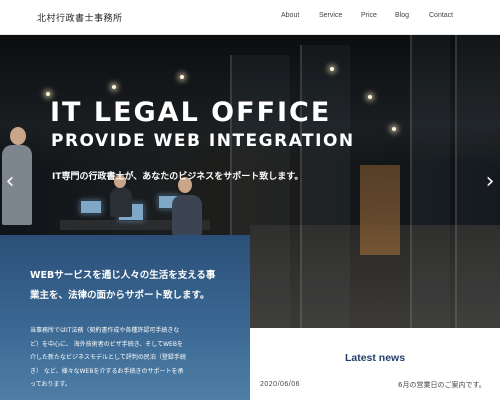  I want to click on nav-item-blog: Blog, so click(402, 15).